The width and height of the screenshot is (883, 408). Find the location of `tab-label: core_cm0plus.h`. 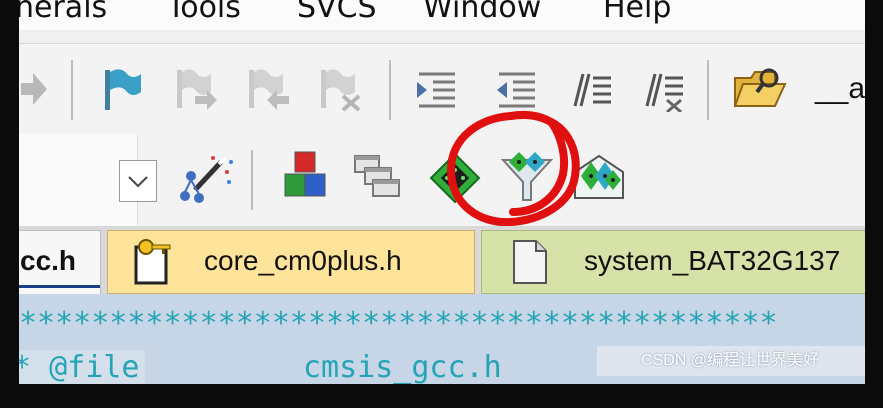

tab-label: core_cm0plus.h is located at coordinates (303, 260).